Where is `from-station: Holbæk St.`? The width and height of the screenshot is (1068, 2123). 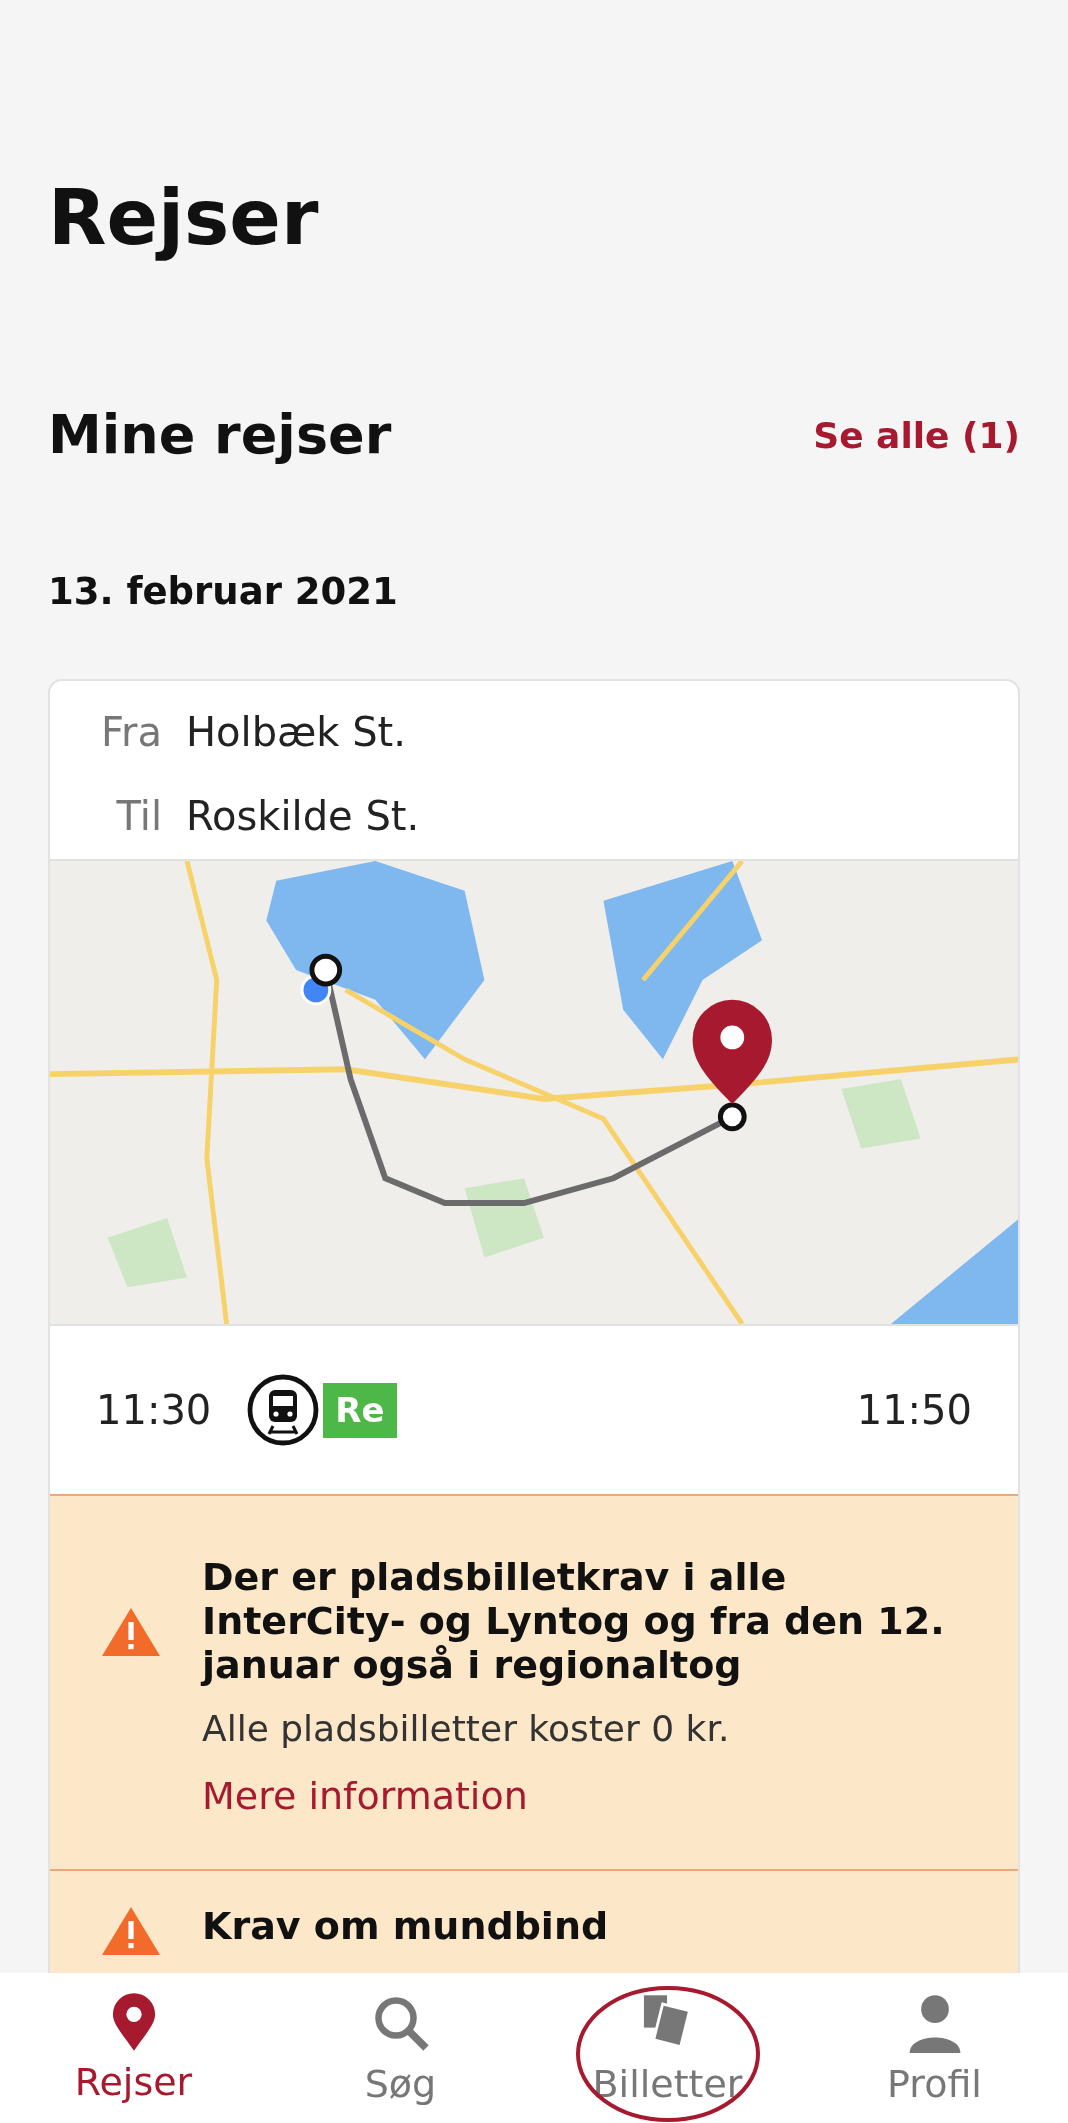
from-station: Holbæk St. is located at coordinates (296, 733).